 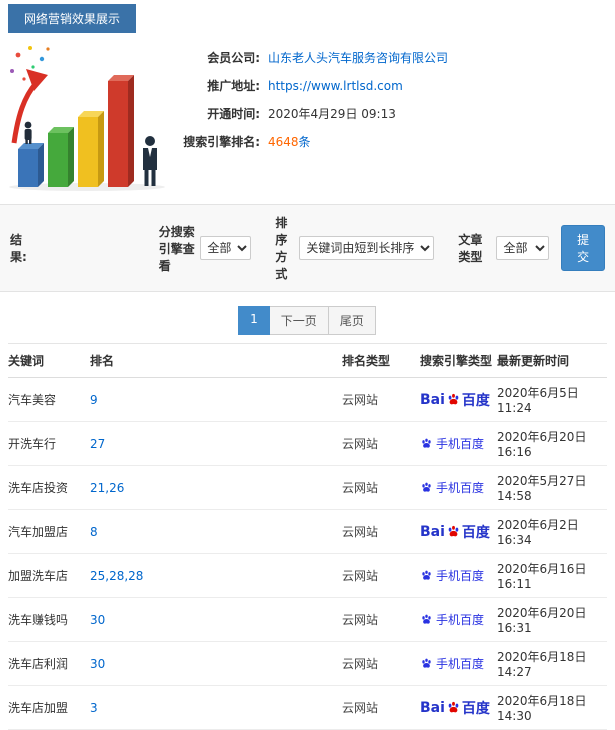 I want to click on engine-filter-group: 分搜索引擎查看 全部, so click(x=205, y=248).